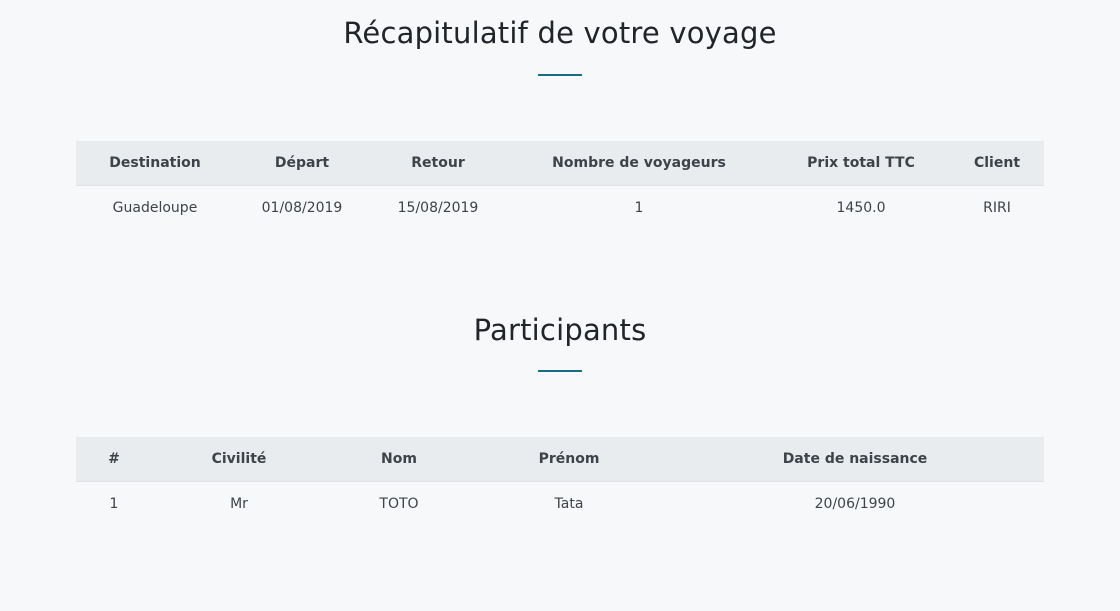  What do you see at coordinates (239, 459) in the screenshot?
I see `header-civility: Civilité` at bounding box center [239, 459].